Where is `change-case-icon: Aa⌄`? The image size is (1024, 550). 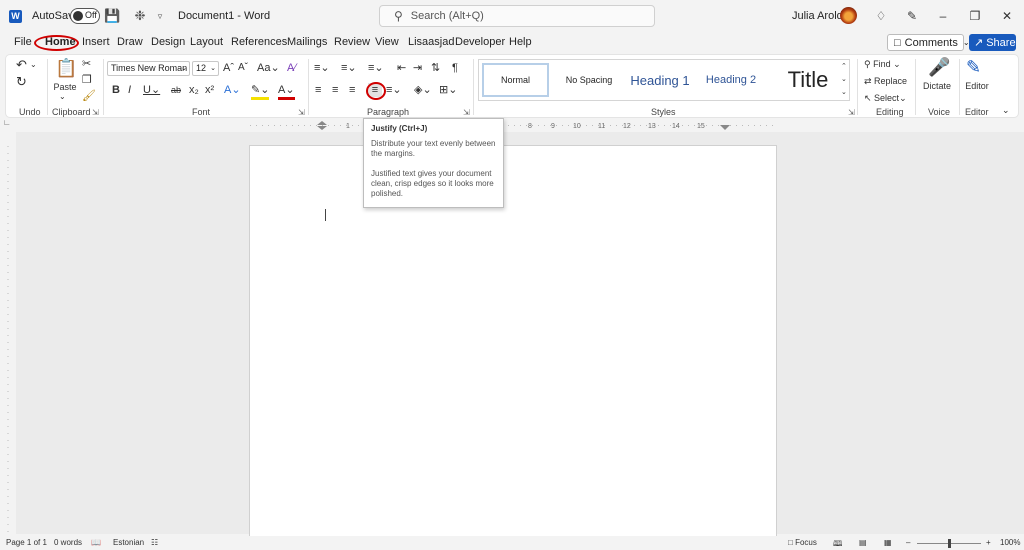 change-case-icon: Aa⌄ is located at coordinates (268, 68).